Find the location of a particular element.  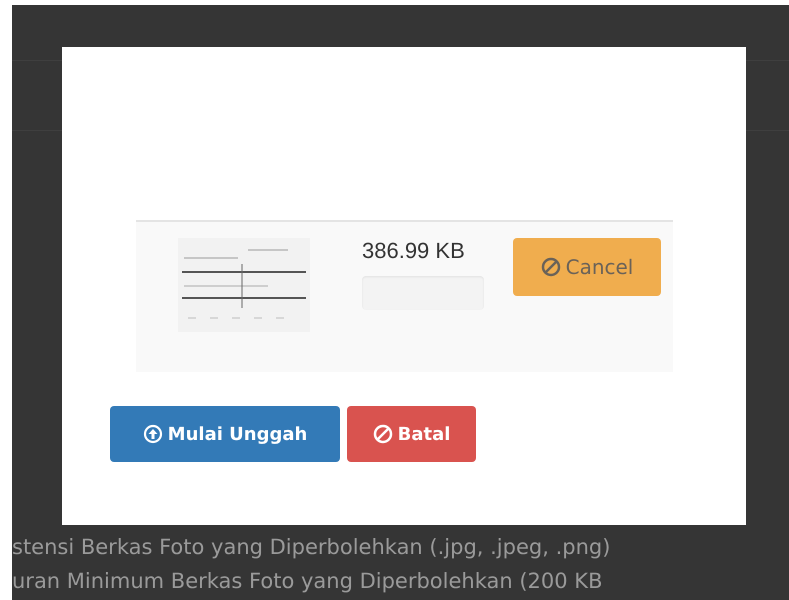

cancel-button: Cancel is located at coordinates (587, 267).